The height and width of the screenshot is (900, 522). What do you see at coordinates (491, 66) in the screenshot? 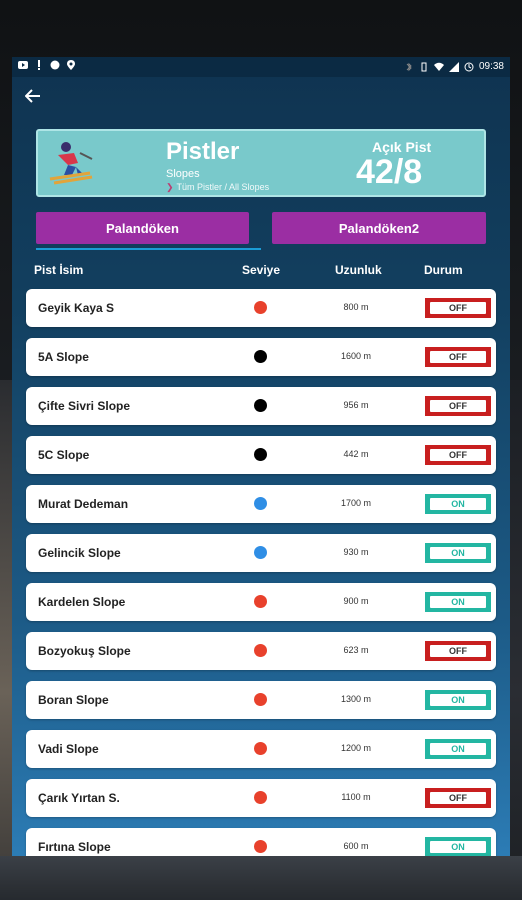
I see `clock: 09:38` at bounding box center [491, 66].